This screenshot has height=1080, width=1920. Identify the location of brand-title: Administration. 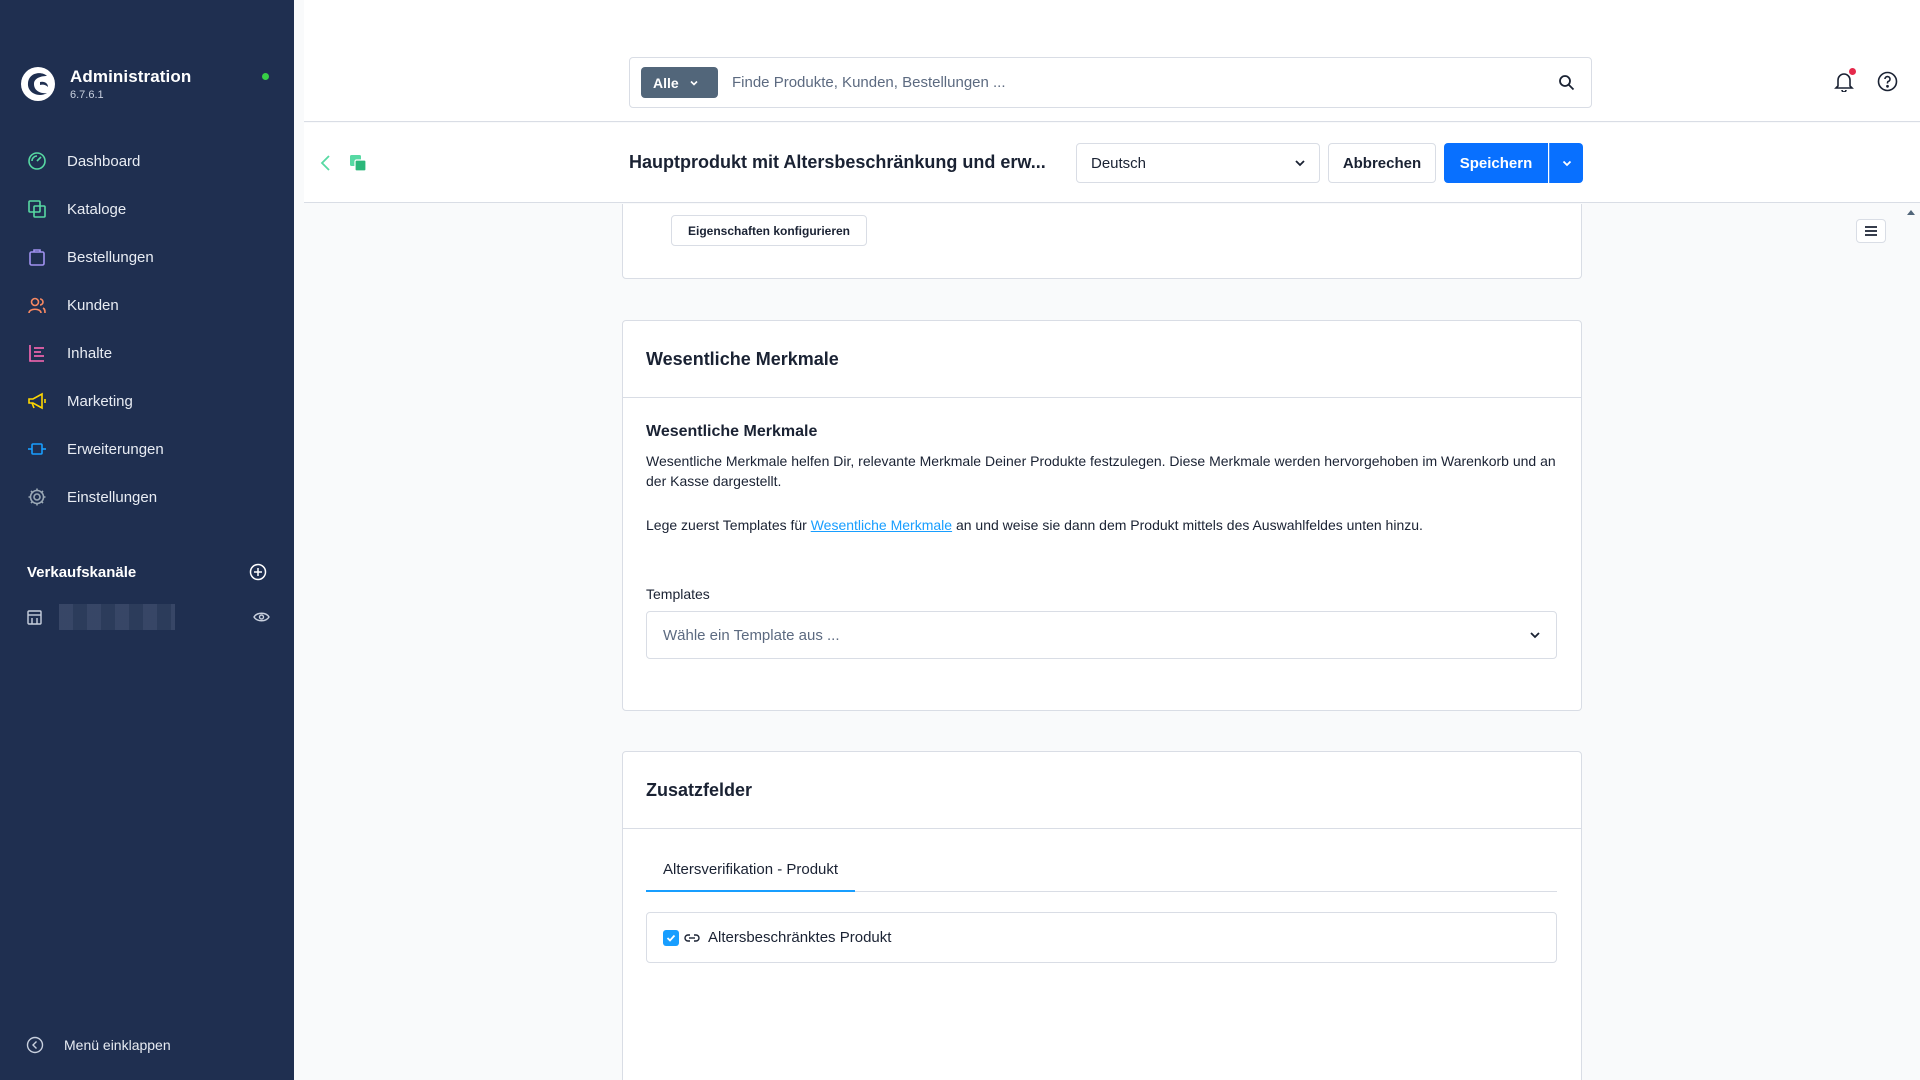
(131, 76).